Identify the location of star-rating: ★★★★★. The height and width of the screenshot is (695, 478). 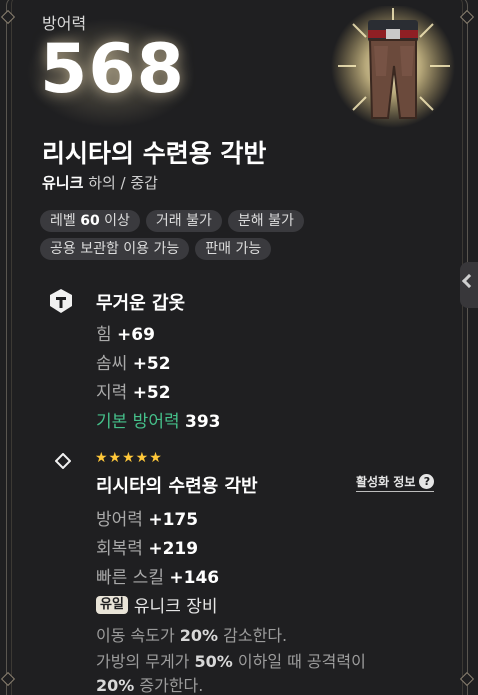
(129, 458).